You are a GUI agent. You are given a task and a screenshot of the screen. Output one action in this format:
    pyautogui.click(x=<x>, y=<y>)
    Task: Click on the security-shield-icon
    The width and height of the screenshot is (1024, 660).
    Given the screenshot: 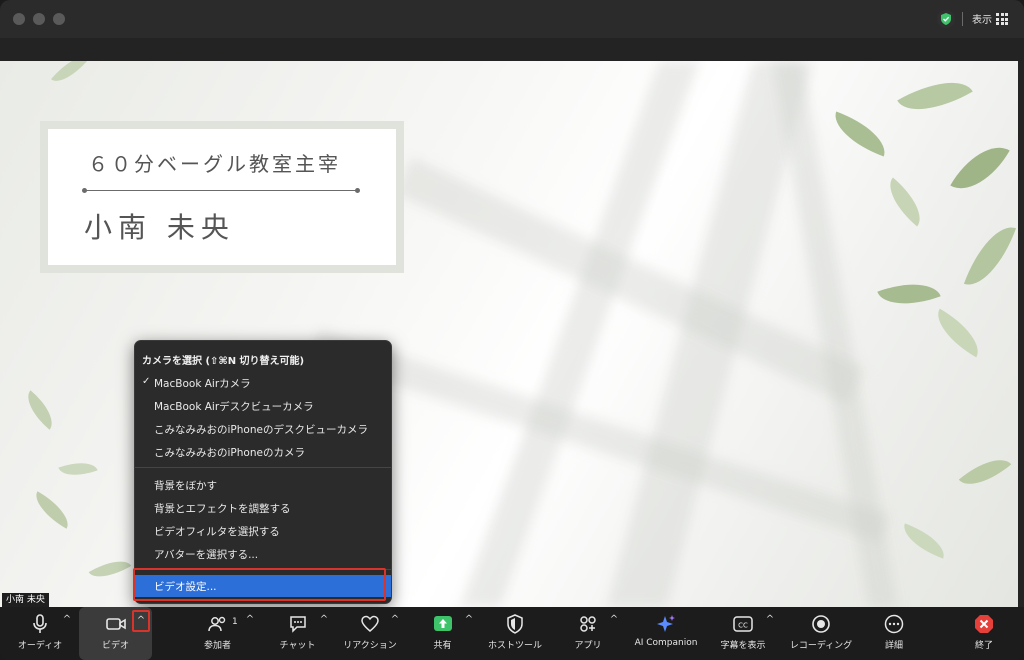 What is the action you would take?
    pyautogui.click(x=946, y=19)
    